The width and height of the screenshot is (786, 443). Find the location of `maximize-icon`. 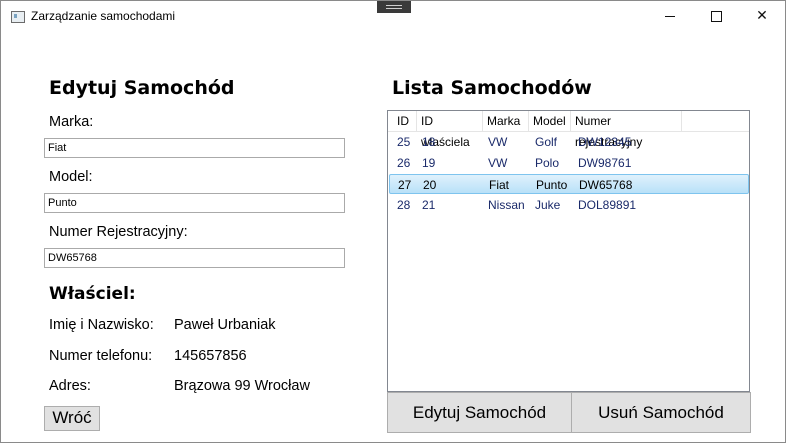

maximize-icon is located at coordinates (716, 16).